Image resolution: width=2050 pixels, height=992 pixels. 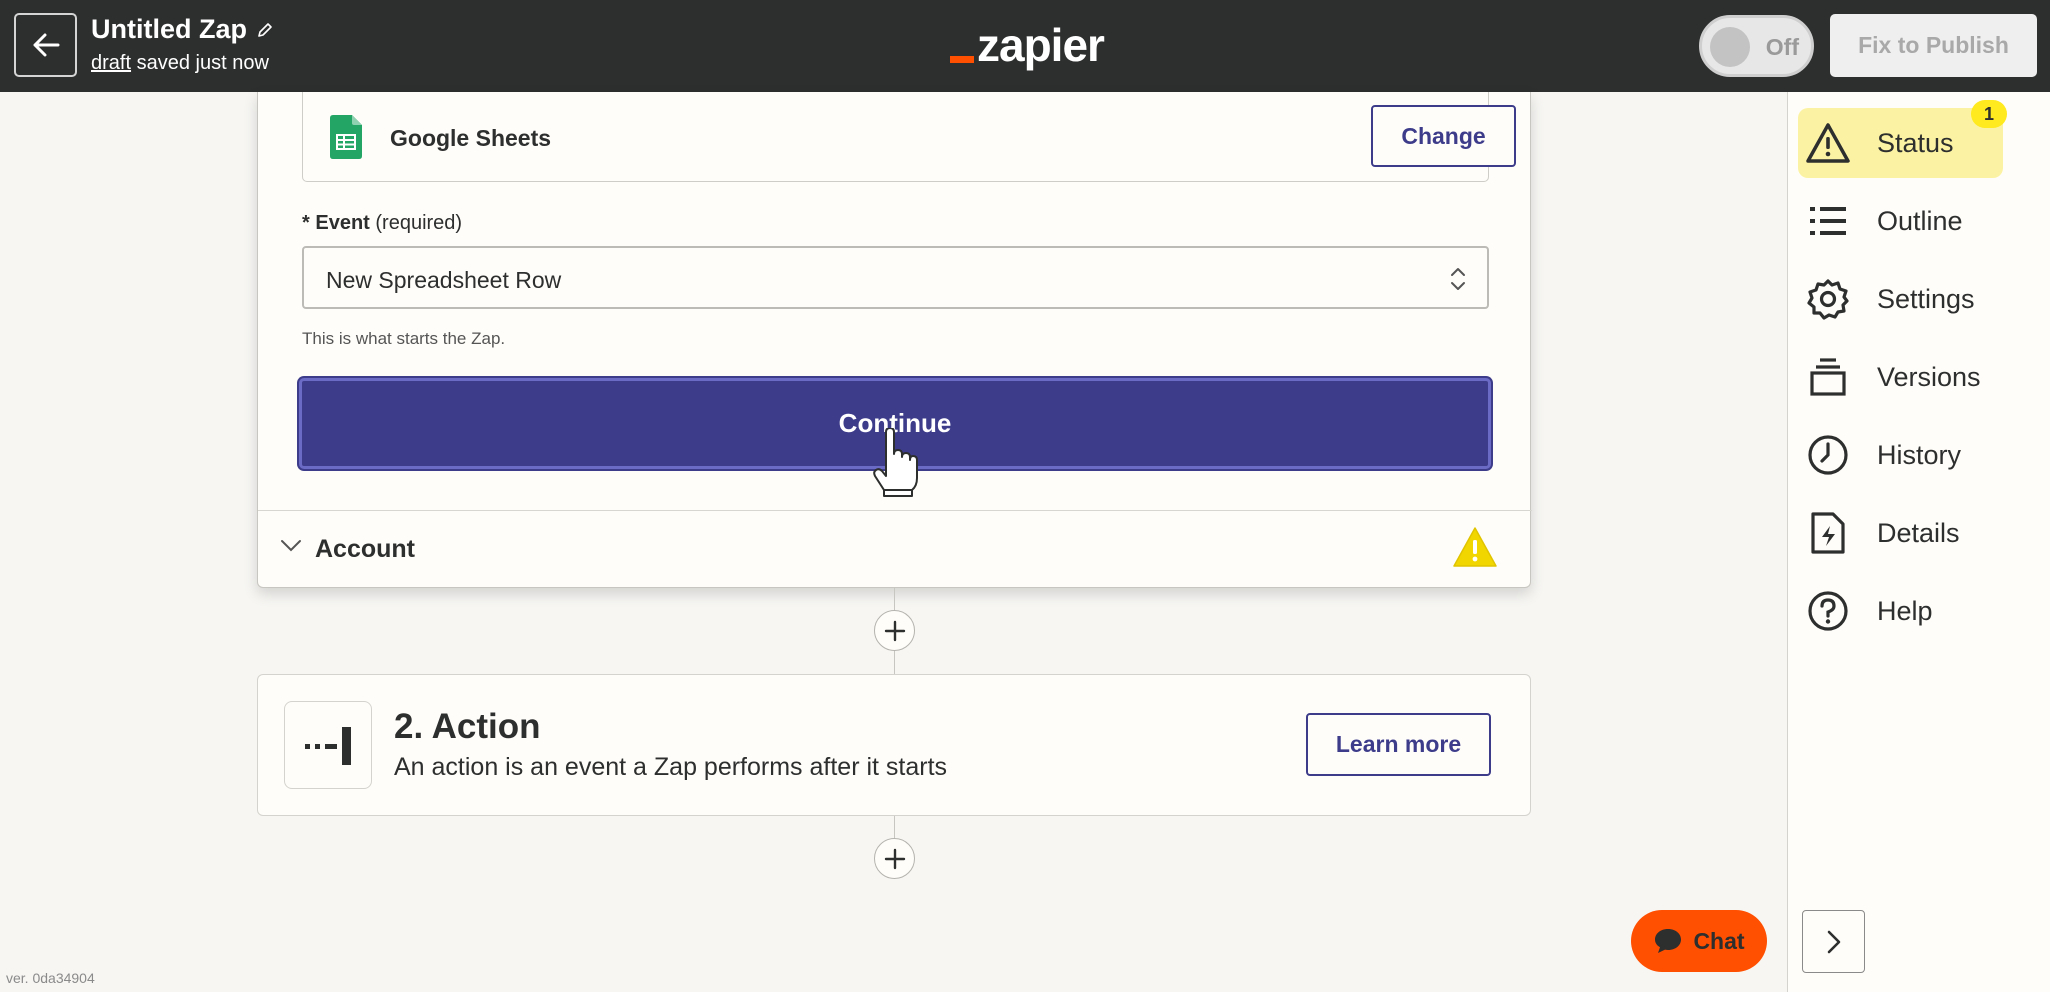 I want to click on action-step-icon-box, so click(x=328, y=745).